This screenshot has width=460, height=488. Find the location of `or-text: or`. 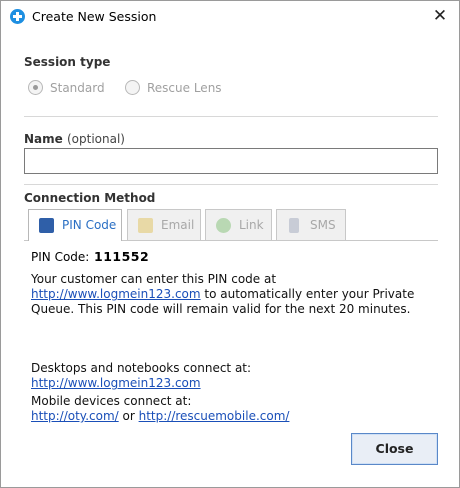

or-text: or is located at coordinates (128, 416).